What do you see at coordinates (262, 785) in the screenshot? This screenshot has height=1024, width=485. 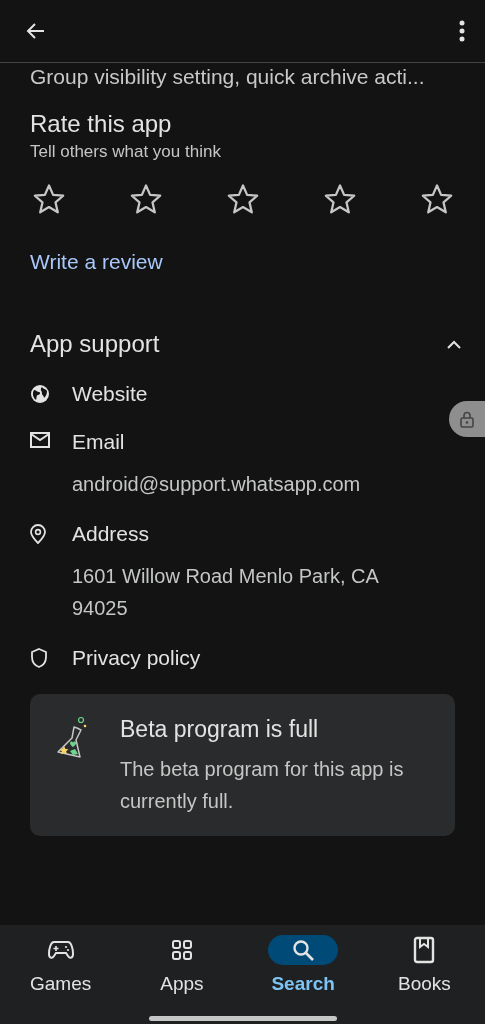 I see `card-text: The beta program for this app is currently full.` at bounding box center [262, 785].